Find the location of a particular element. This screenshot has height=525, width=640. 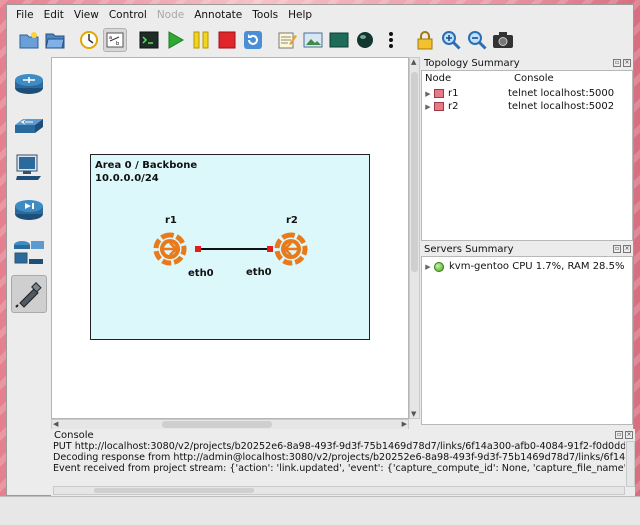

screenshot-icon is located at coordinates (503, 40).